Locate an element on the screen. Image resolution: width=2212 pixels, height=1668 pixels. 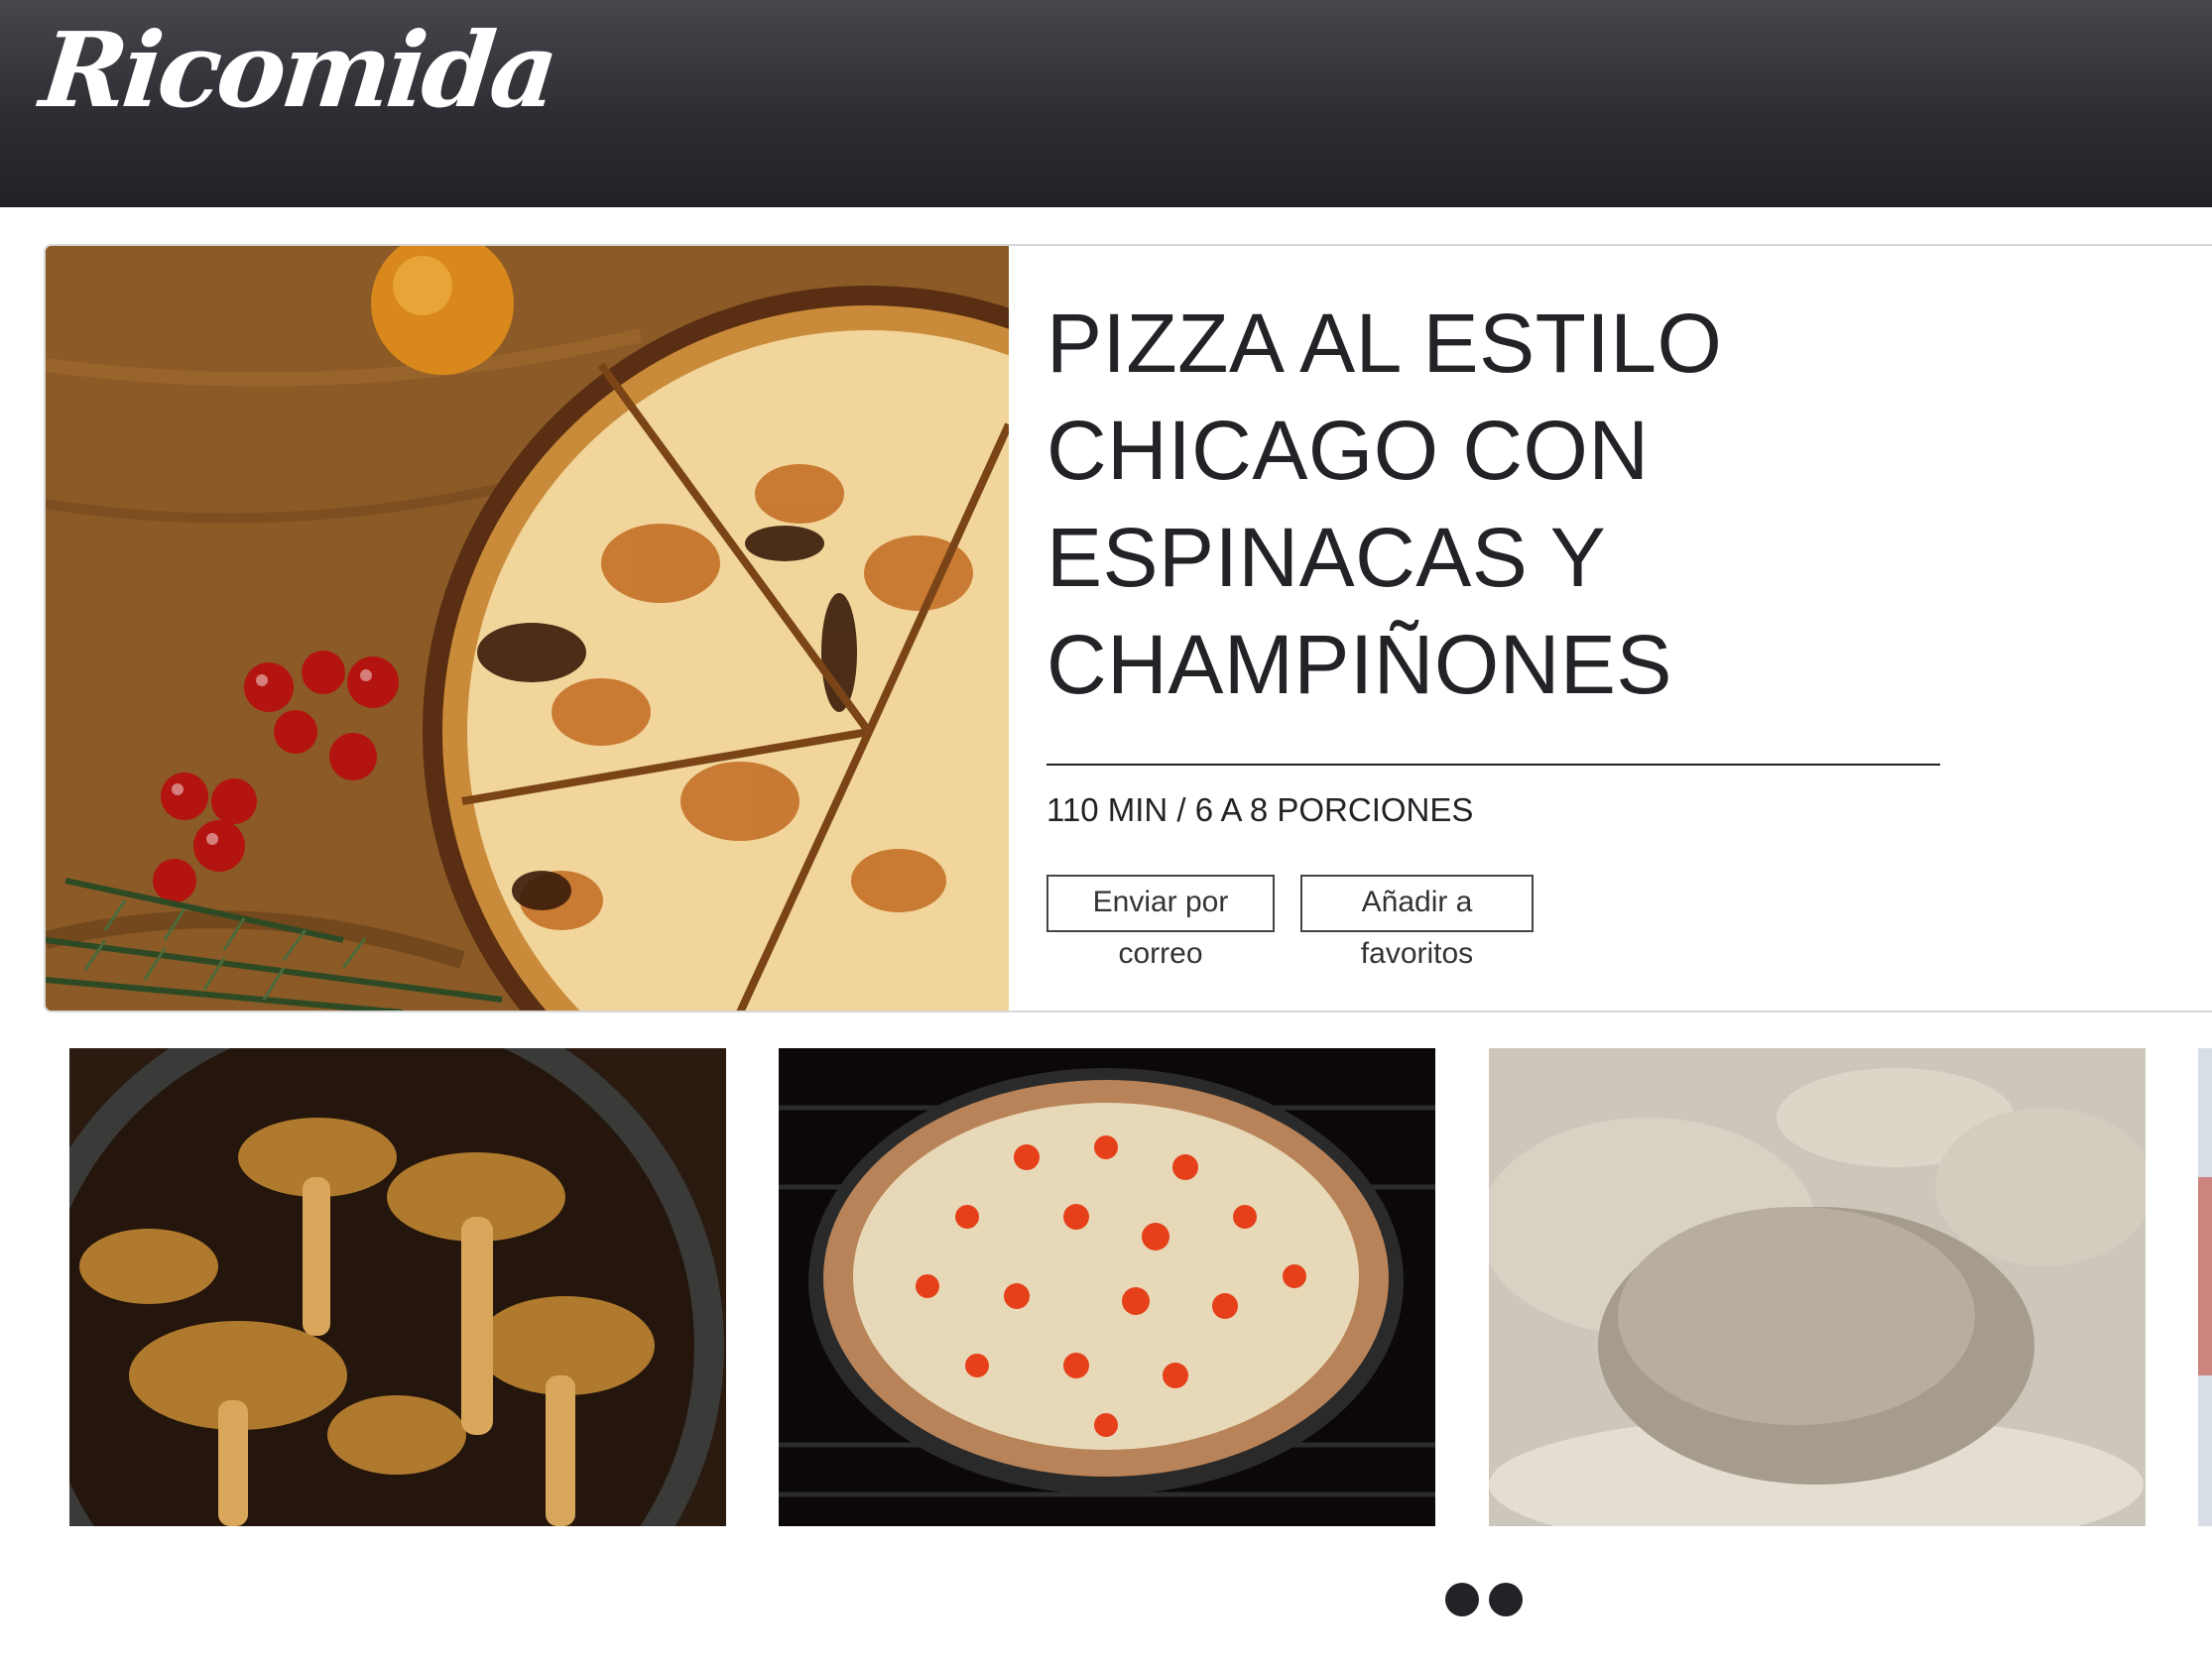
carousel-pagination is located at coordinates (1484, 1599).